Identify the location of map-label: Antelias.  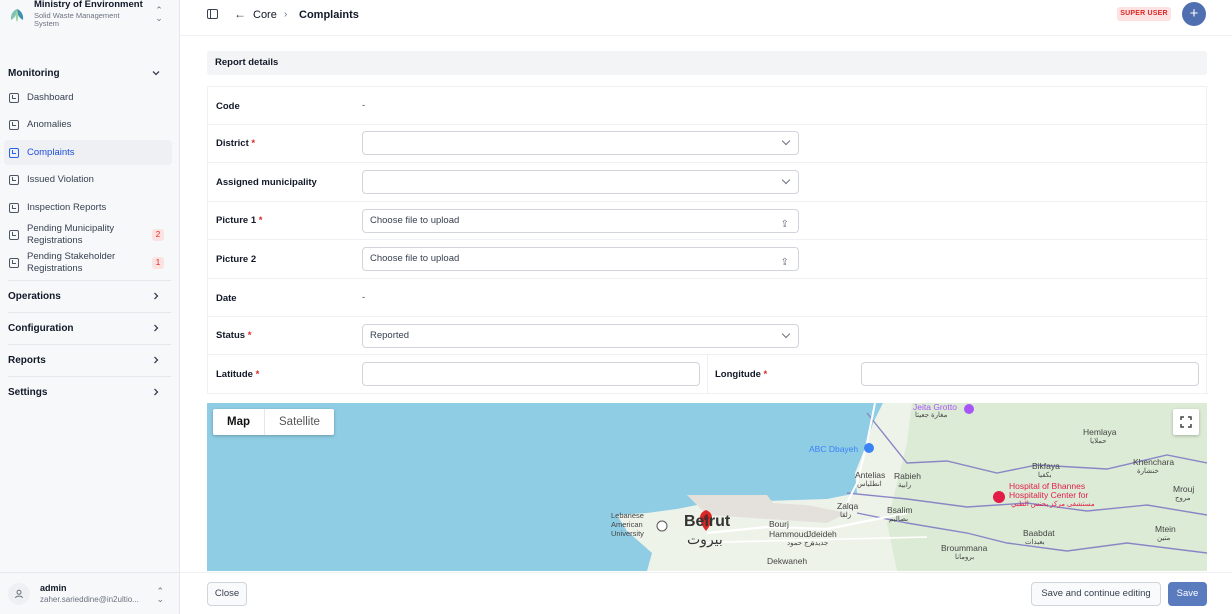
(870, 475).